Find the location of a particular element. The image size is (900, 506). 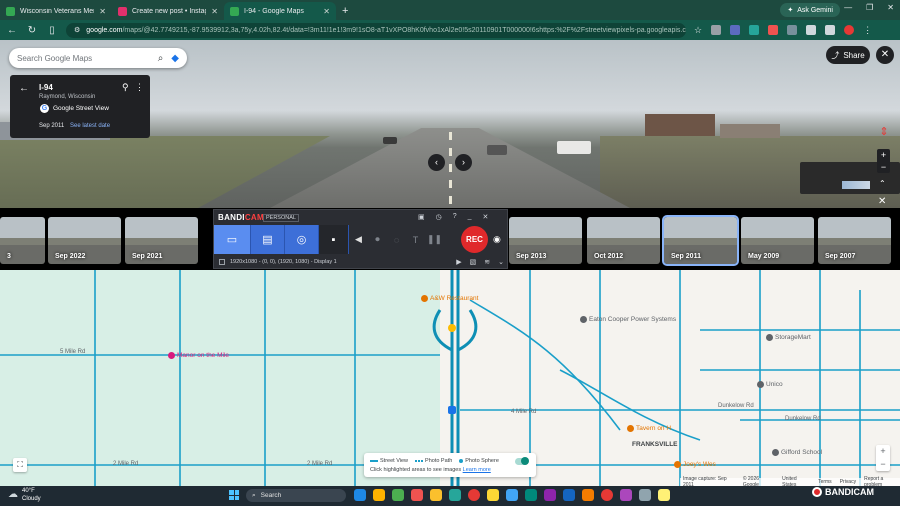

new-tab-button: + is located at coordinates (345, 11).